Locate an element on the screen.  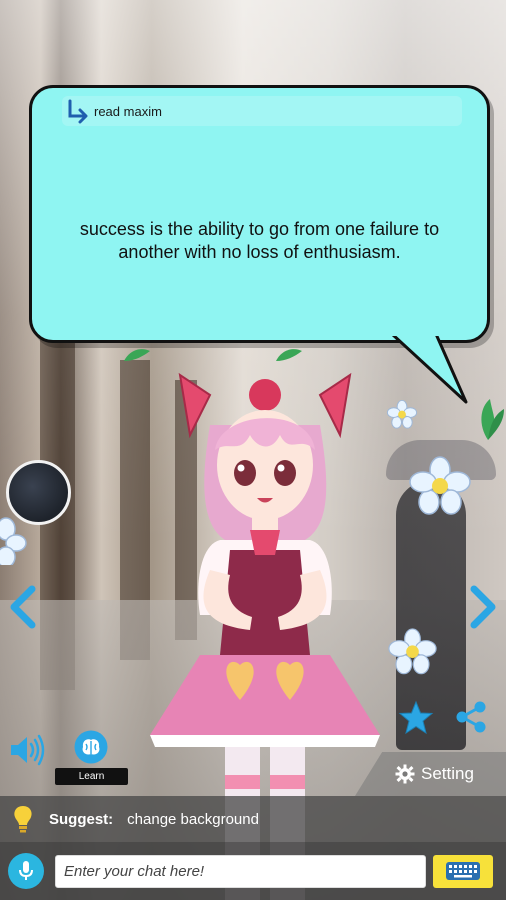
share-icon is located at coordinates (471, 717).